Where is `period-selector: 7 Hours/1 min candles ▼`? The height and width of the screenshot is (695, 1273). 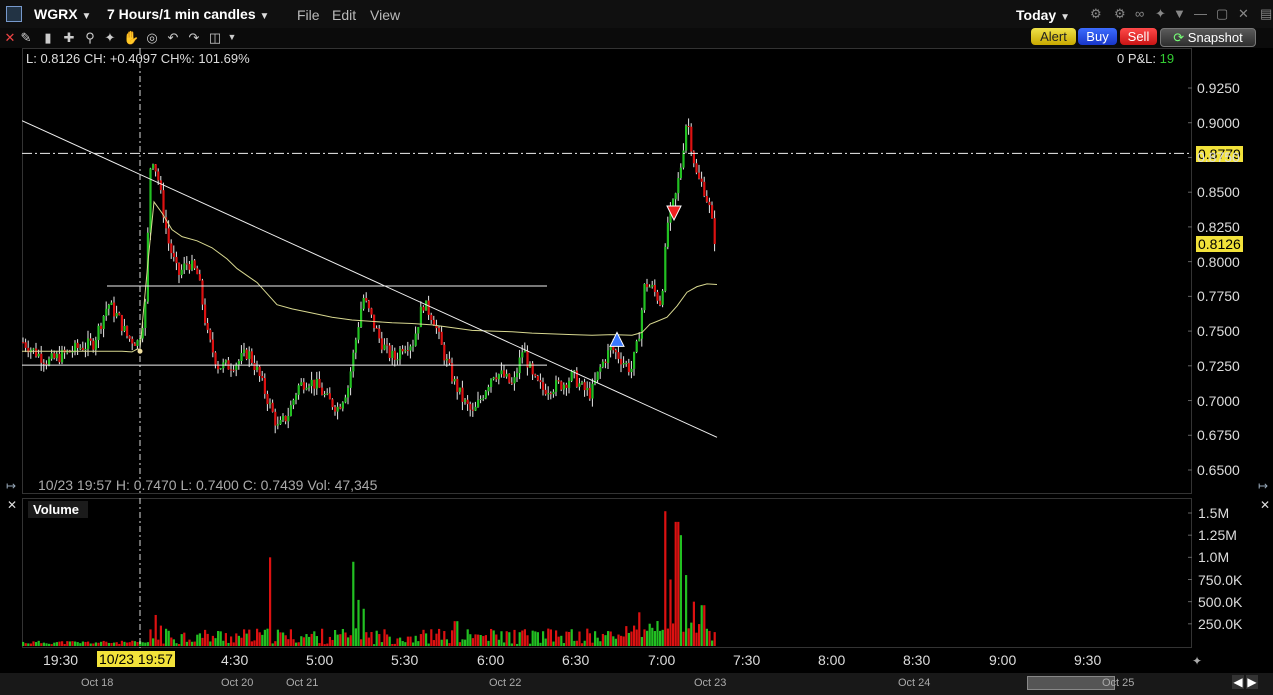 period-selector: 7 Hours/1 min candles ▼ is located at coordinates (188, 14).